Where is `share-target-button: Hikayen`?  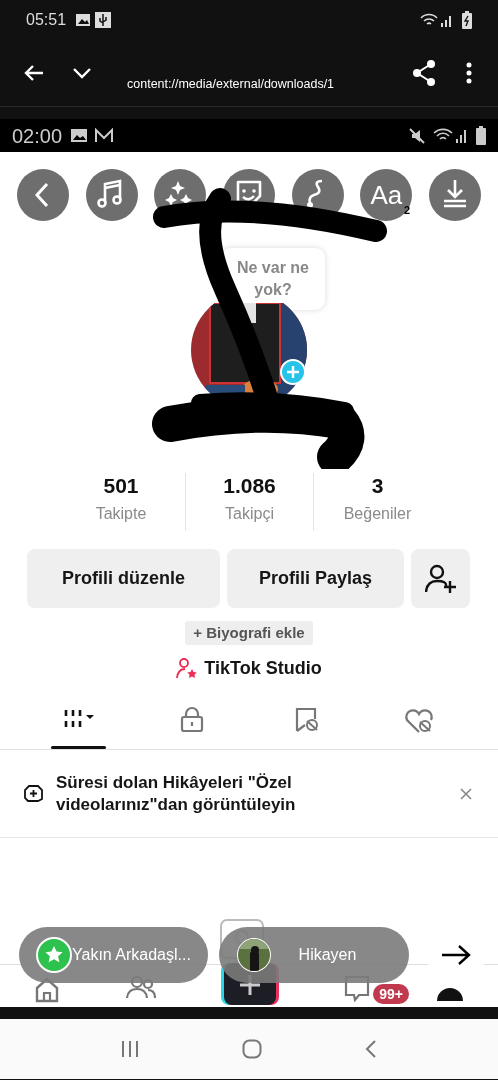
share-target-button: Hikayen is located at coordinates (314, 955).